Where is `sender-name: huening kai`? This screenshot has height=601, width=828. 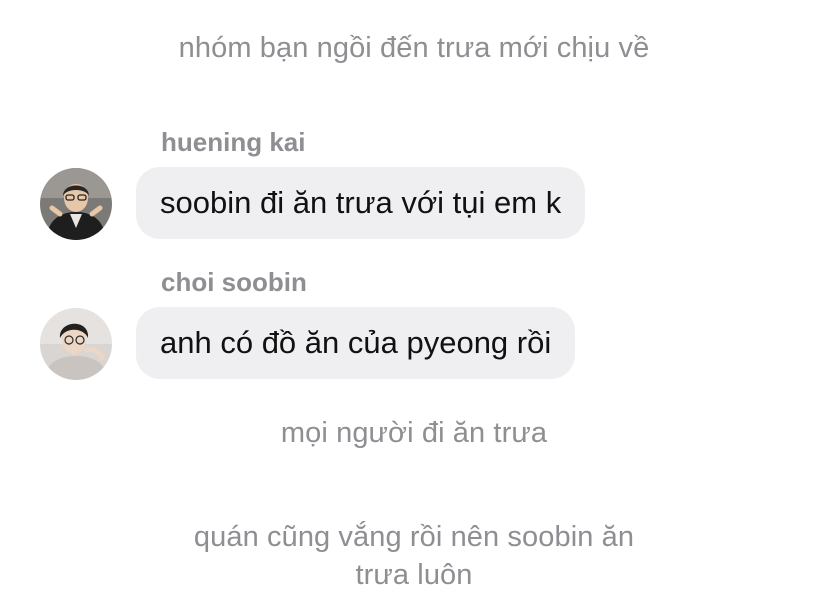 sender-name: huening kai is located at coordinates (233, 142).